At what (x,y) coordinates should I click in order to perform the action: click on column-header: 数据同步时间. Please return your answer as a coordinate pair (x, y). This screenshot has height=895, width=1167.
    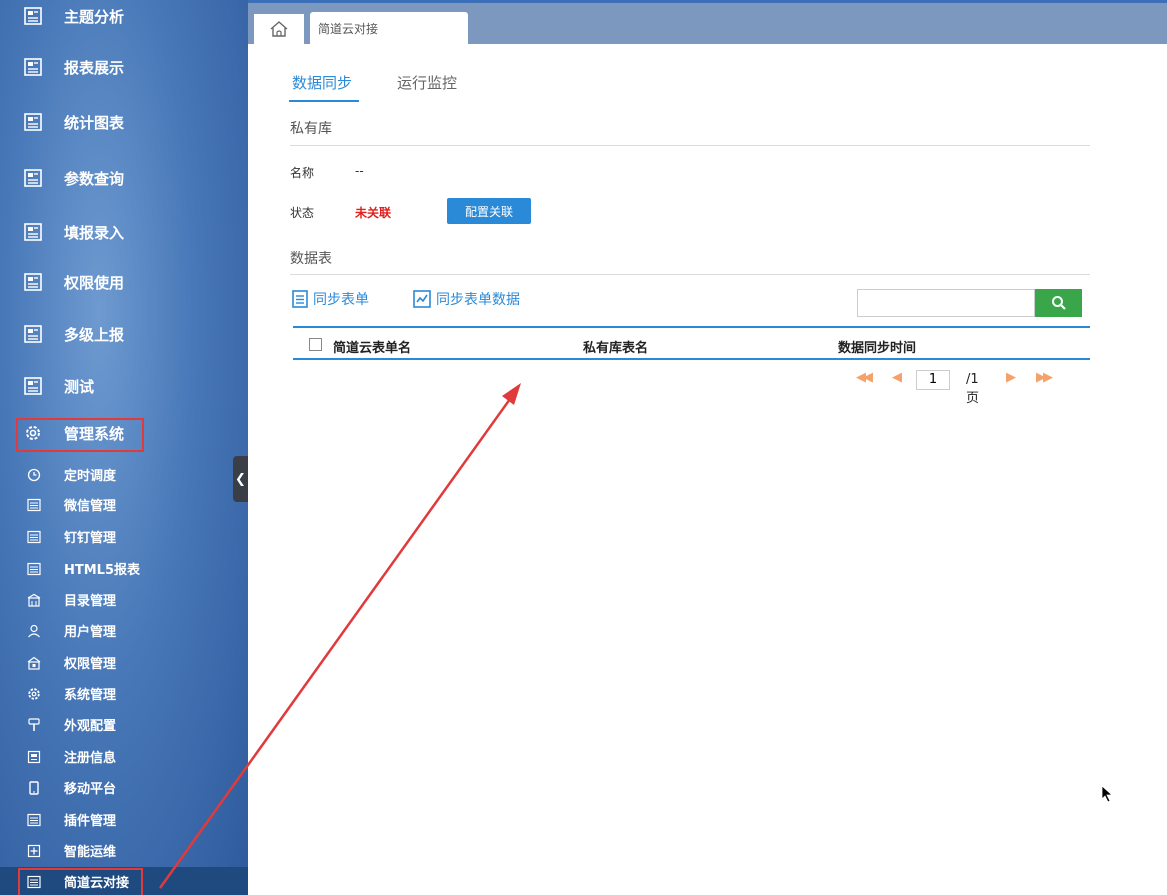
    Looking at the image, I should click on (877, 346).